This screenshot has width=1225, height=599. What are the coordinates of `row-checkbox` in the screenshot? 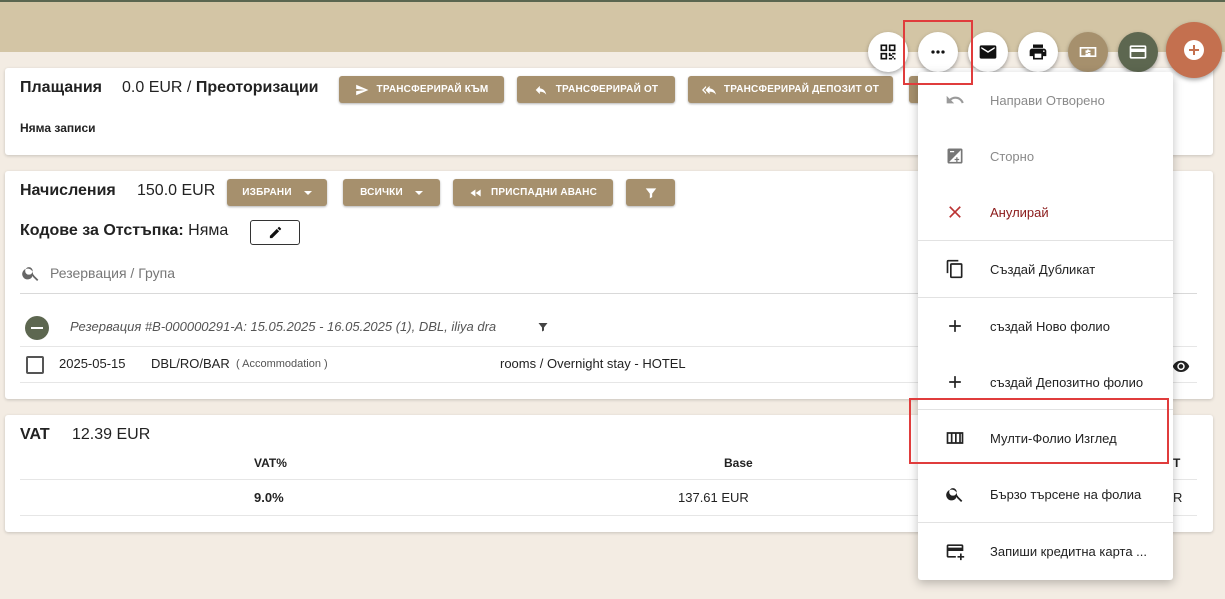 It's located at (35, 365).